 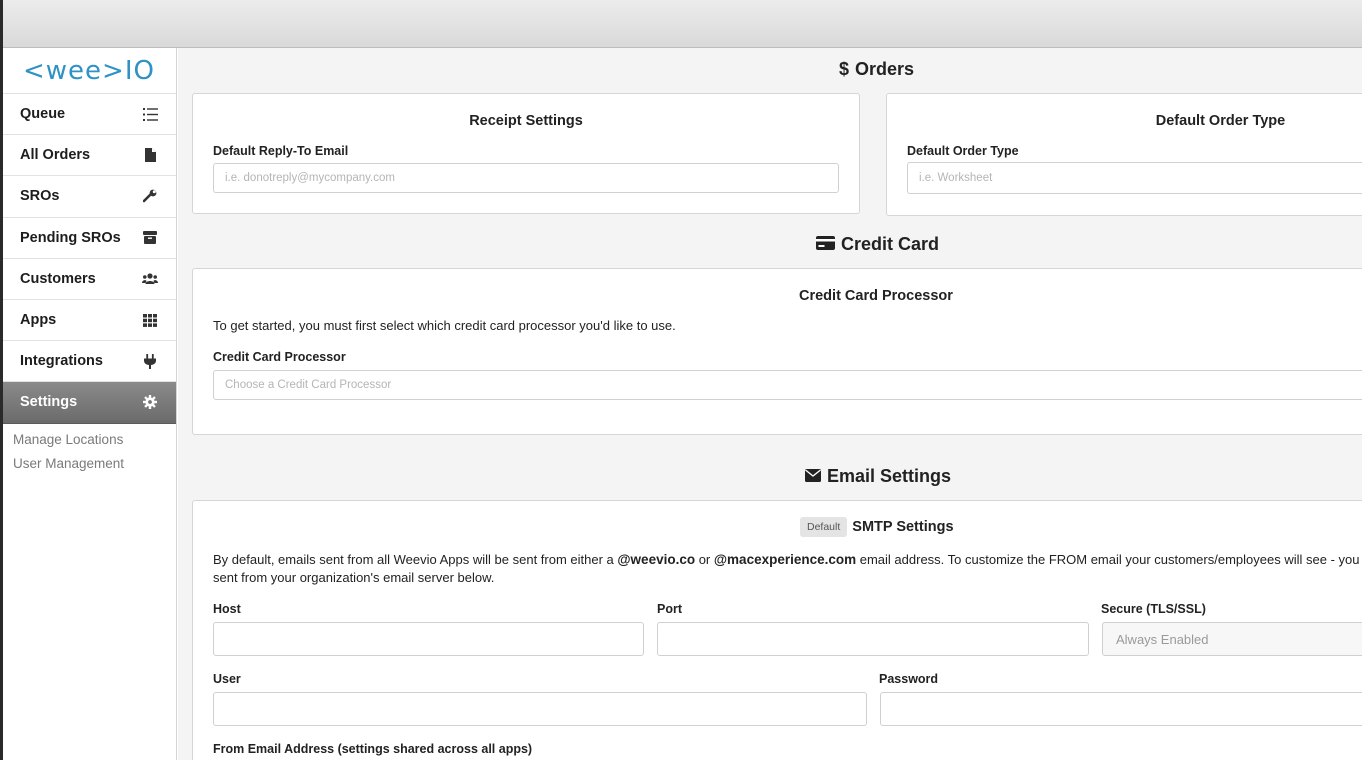 What do you see at coordinates (150, 279) in the screenshot?
I see `users-icon` at bounding box center [150, 279].